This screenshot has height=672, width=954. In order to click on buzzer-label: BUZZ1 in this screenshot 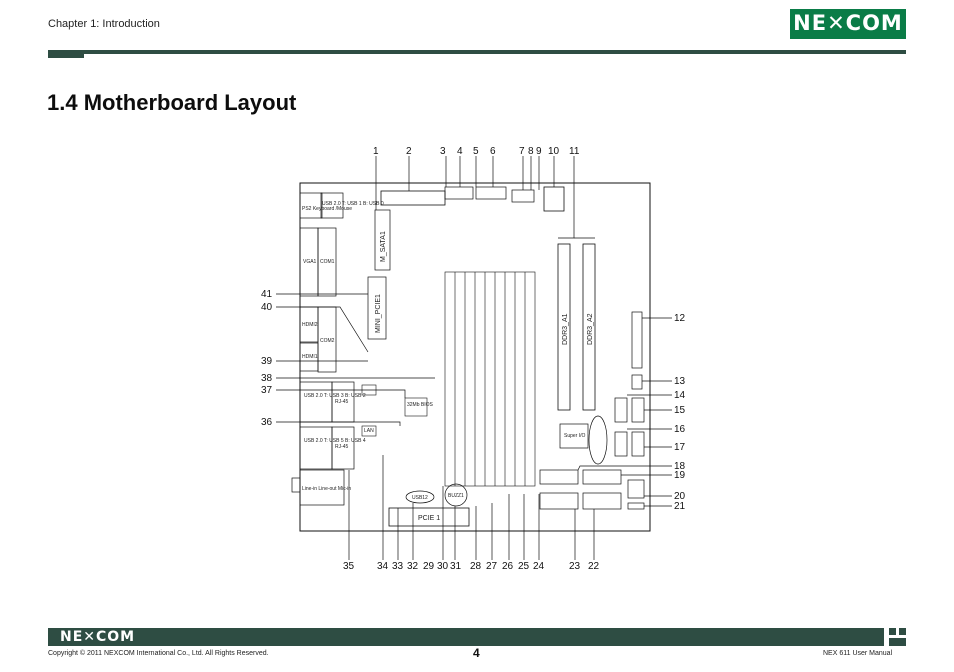, I will do `click(456, 496)`.